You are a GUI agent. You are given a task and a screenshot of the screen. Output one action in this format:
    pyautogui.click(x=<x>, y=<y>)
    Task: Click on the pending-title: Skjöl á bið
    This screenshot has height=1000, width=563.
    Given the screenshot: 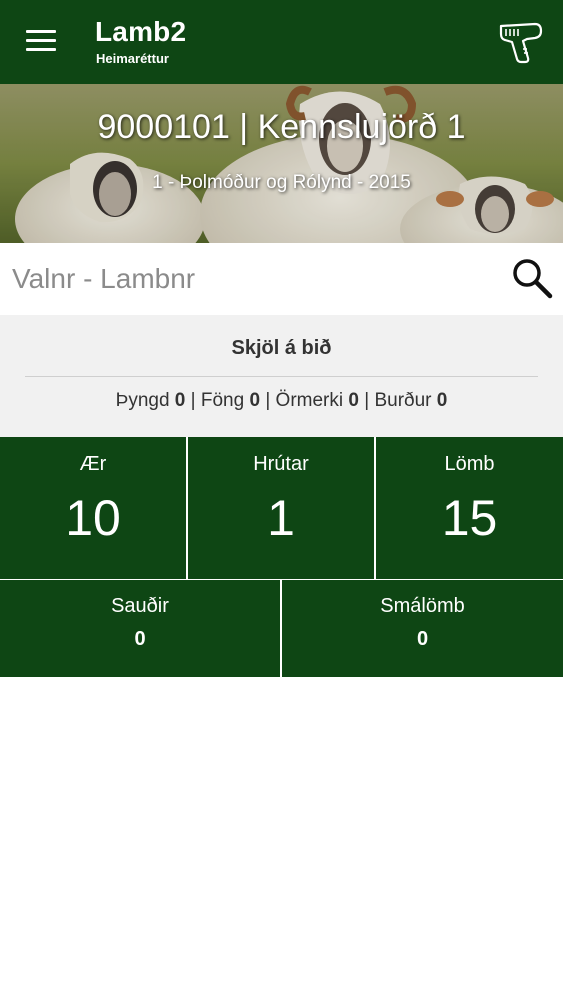 What is the action you would take?
    pyautogui.click(x=281, y=348)
    